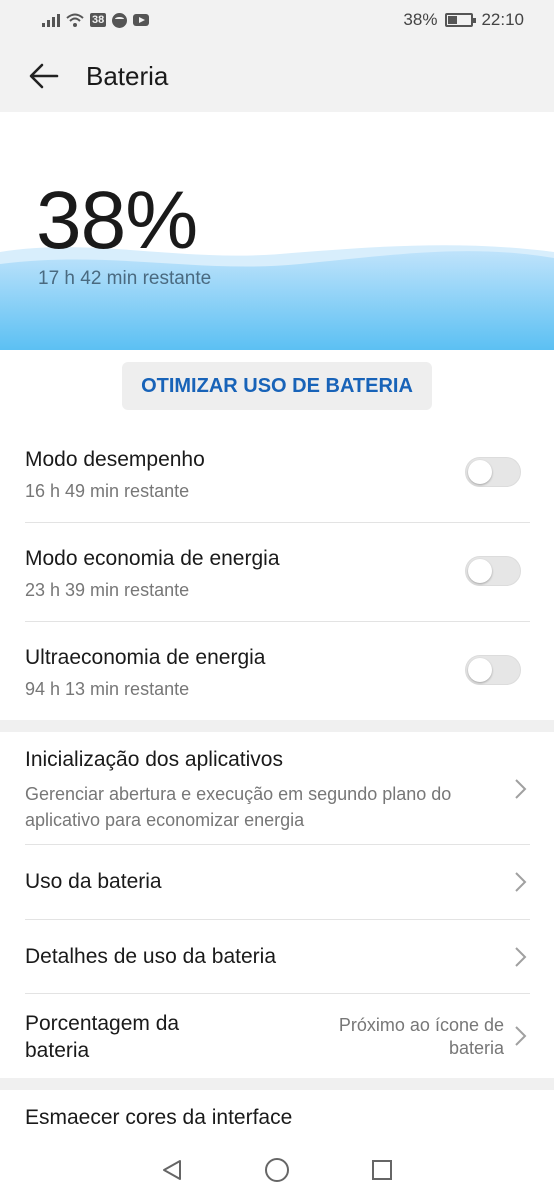  I want to click on back-button, so click(44, 76).